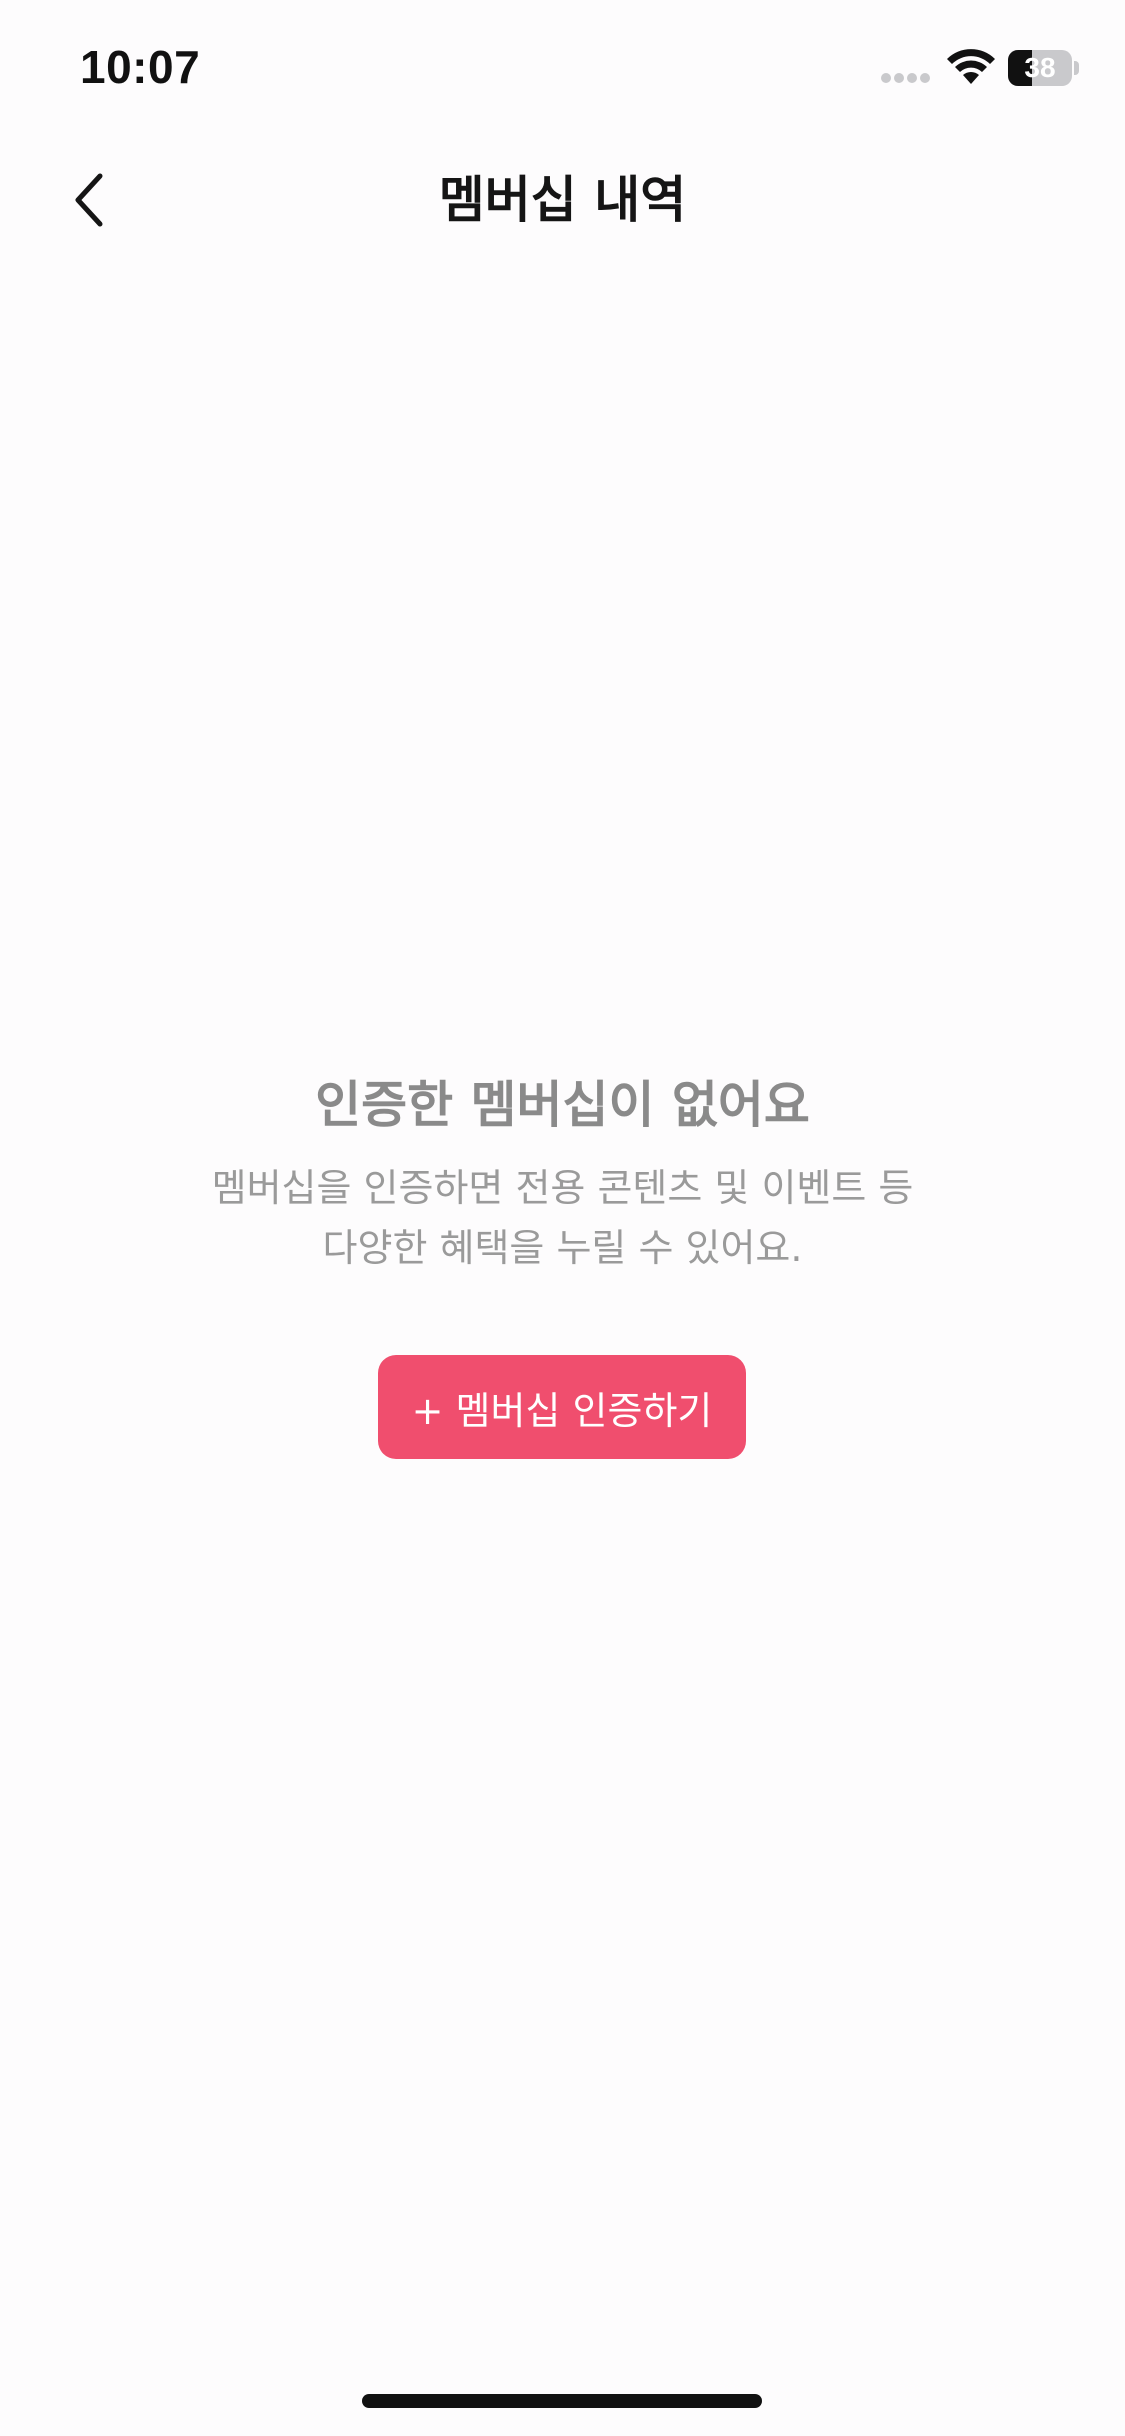  I want to click on empty-state-description-line2: 다양한 혜택을 누릴 수 있어요., so click(562, 1248).